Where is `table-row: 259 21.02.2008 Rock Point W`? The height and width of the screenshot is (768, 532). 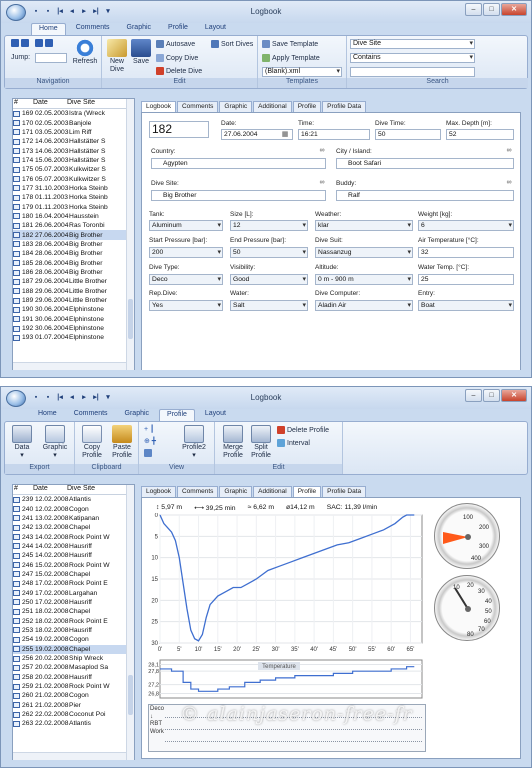 table-row: 259 21.02.2008 Rock Point W is located at coordinates (73, 686).